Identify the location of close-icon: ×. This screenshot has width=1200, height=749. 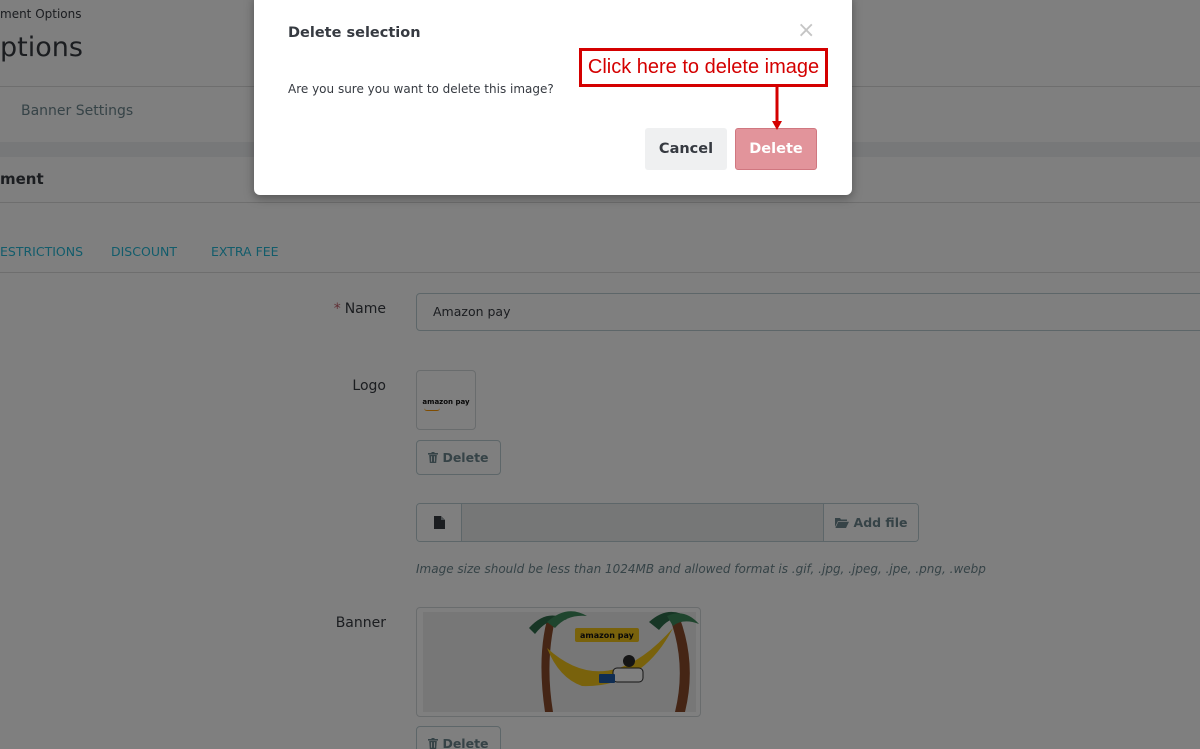
(806, 31).